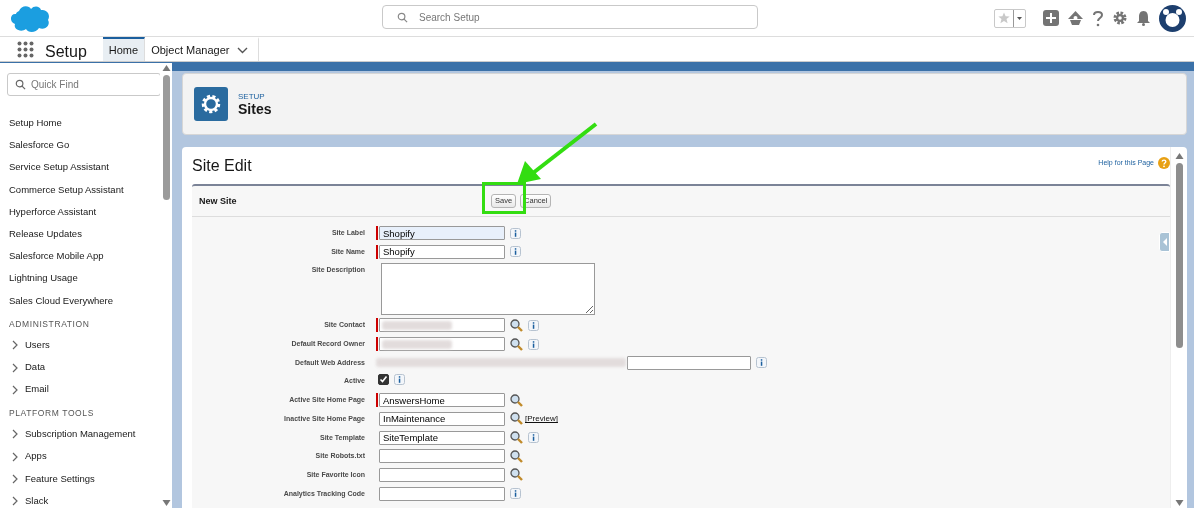 The height and width of the screenshot is (510, 1194). Describe the element at coordinates (83, 123) in the screenshot. I see `sidebar-item: Setup Home` at that location.